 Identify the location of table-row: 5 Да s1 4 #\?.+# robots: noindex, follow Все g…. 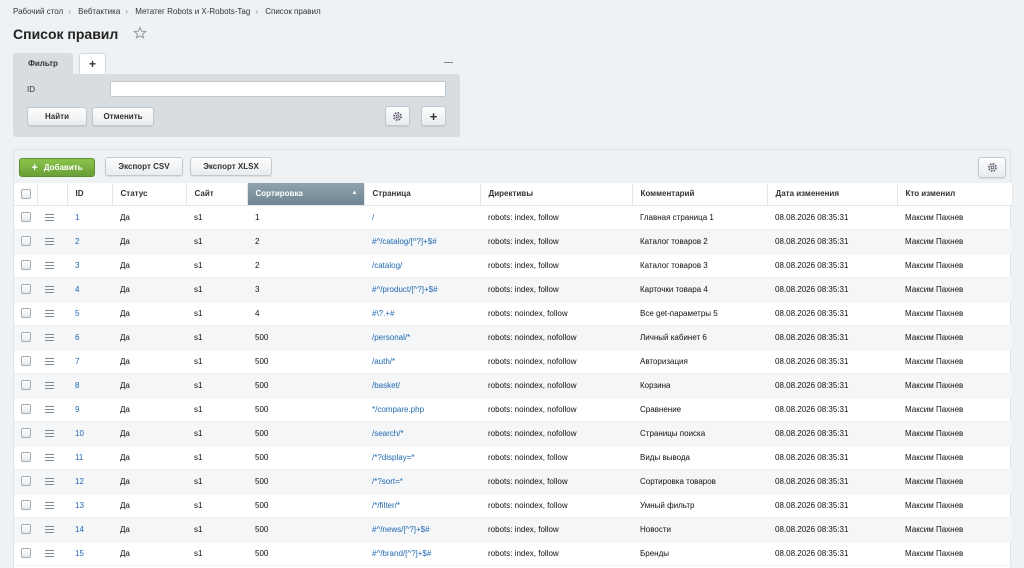
(513, 313).